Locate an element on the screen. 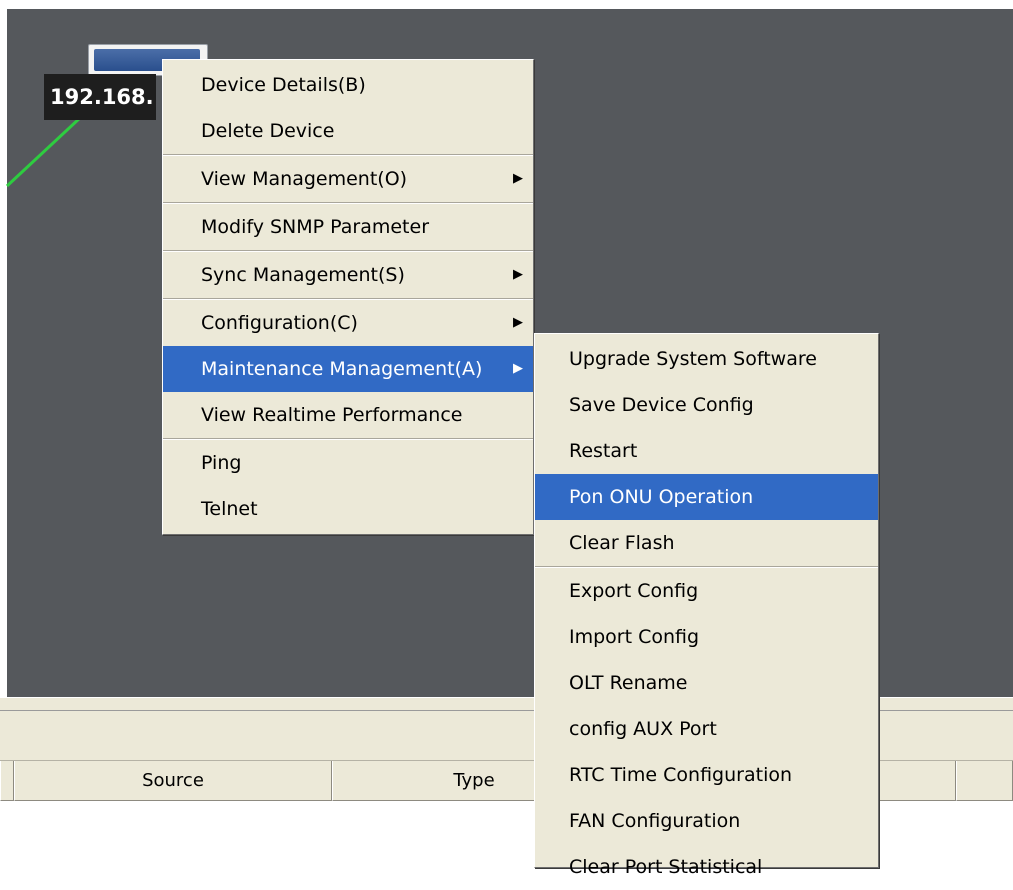 The height and width of the screenshot is (890, 1013). menu-item-device-details: Device Details(B) is located at coordinates (348, 85).